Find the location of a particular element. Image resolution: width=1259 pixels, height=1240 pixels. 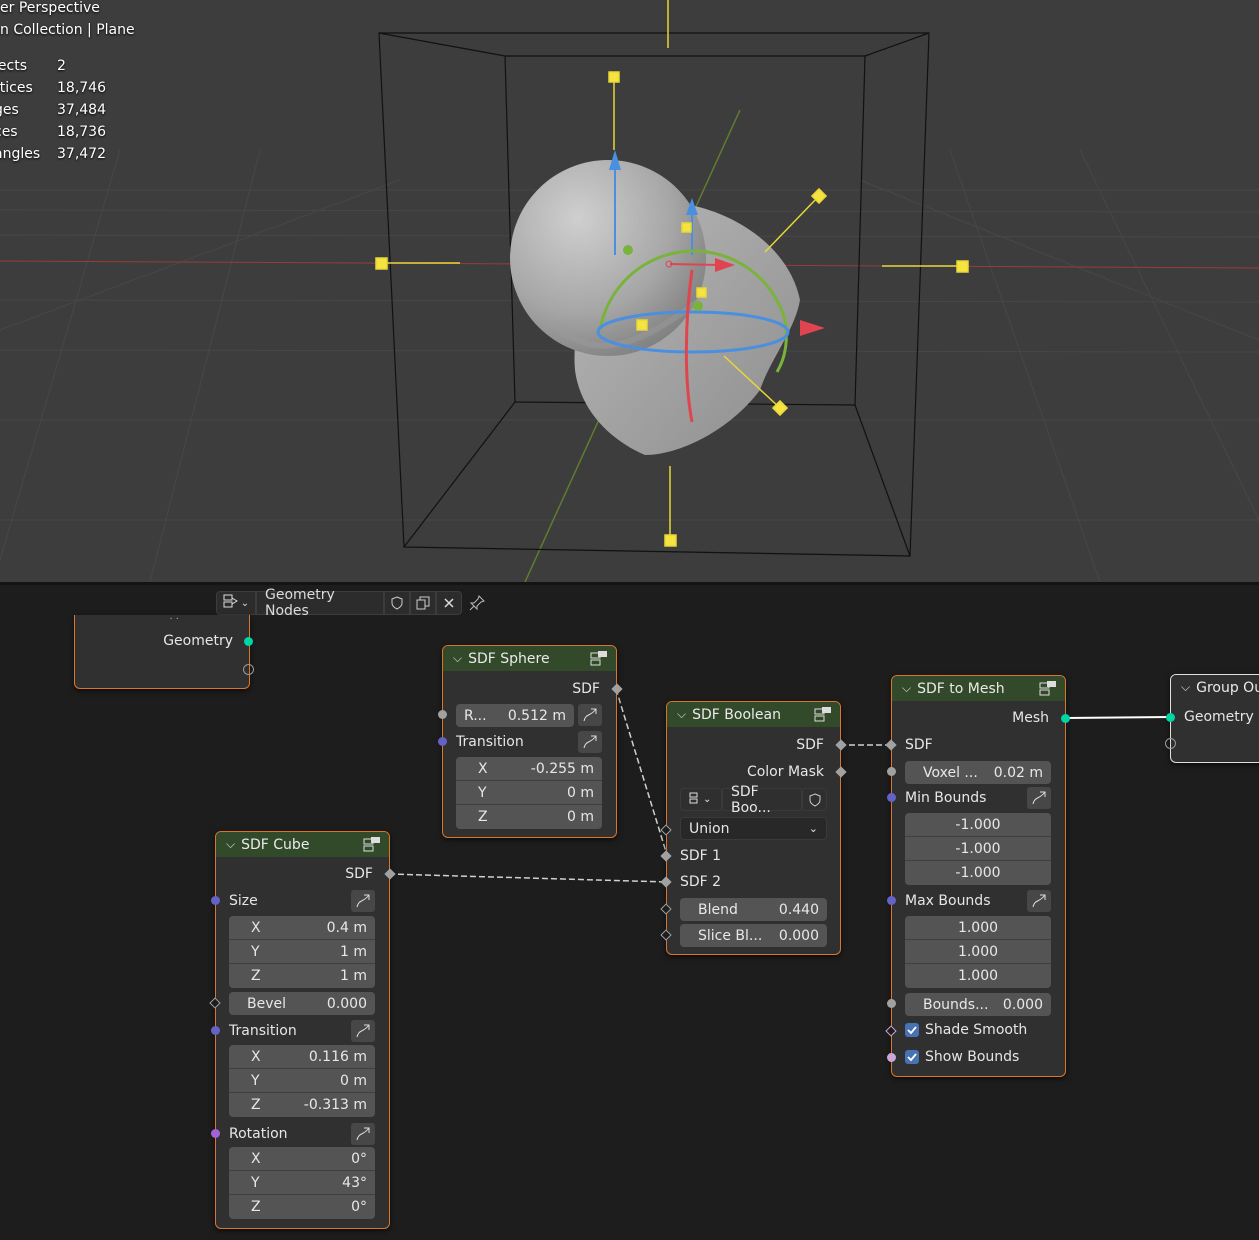

cube-transition-label: Transition is located at coordinates (263, 1031).